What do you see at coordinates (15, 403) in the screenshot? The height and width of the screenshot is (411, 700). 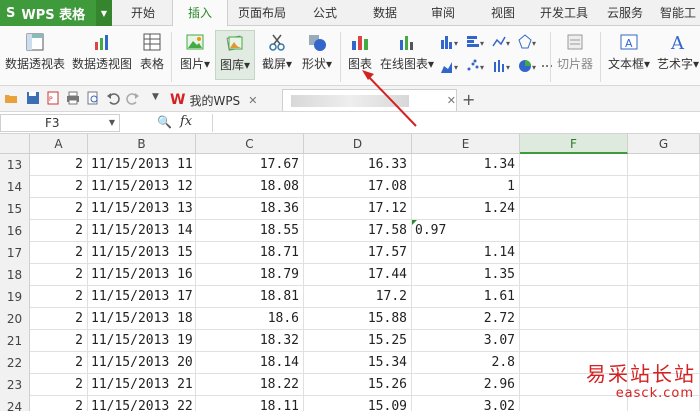 I see `row-header: 24` at bounding box center [15, 403].